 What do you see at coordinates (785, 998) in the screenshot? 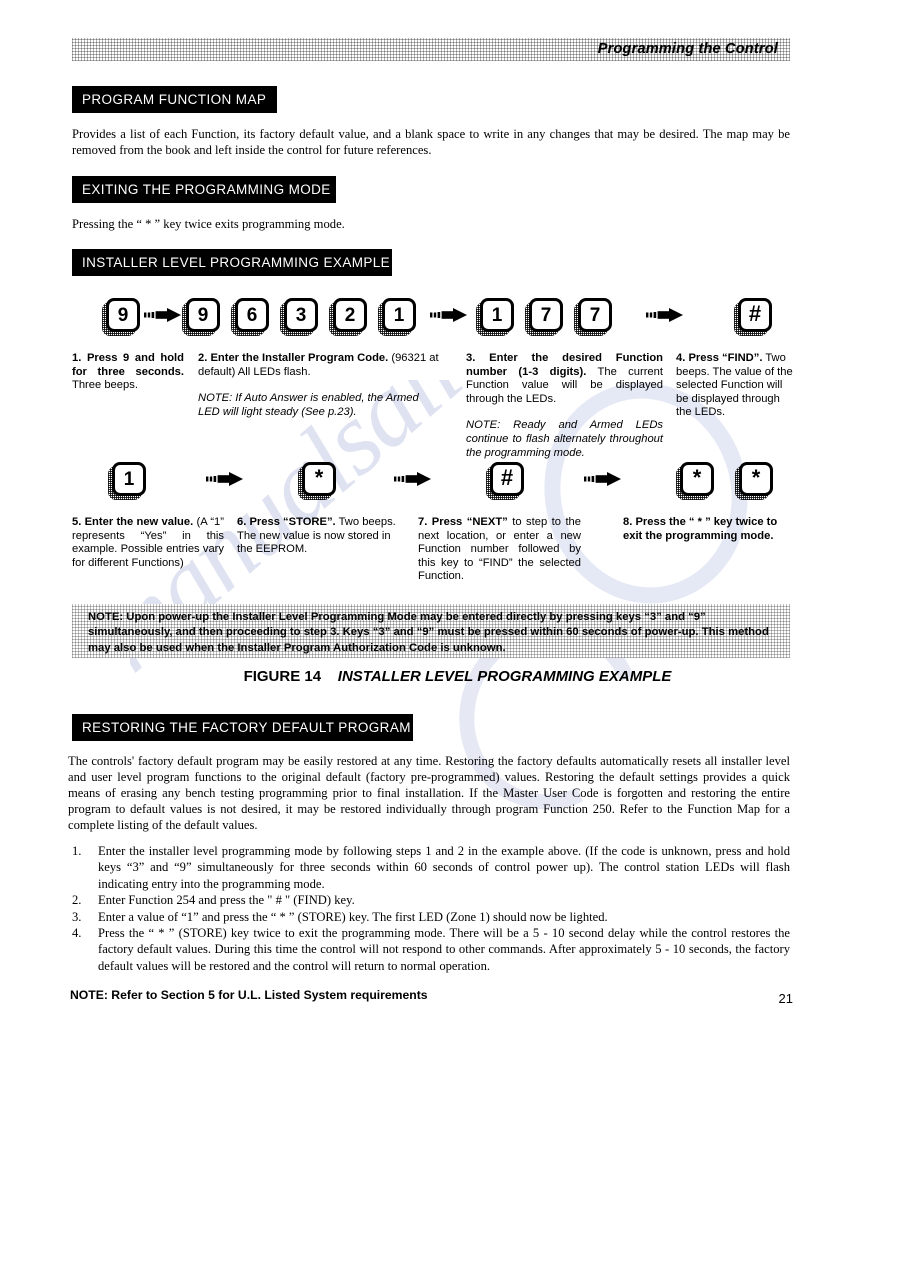
I see `page-number: 21` at bounding box center [785, 998].